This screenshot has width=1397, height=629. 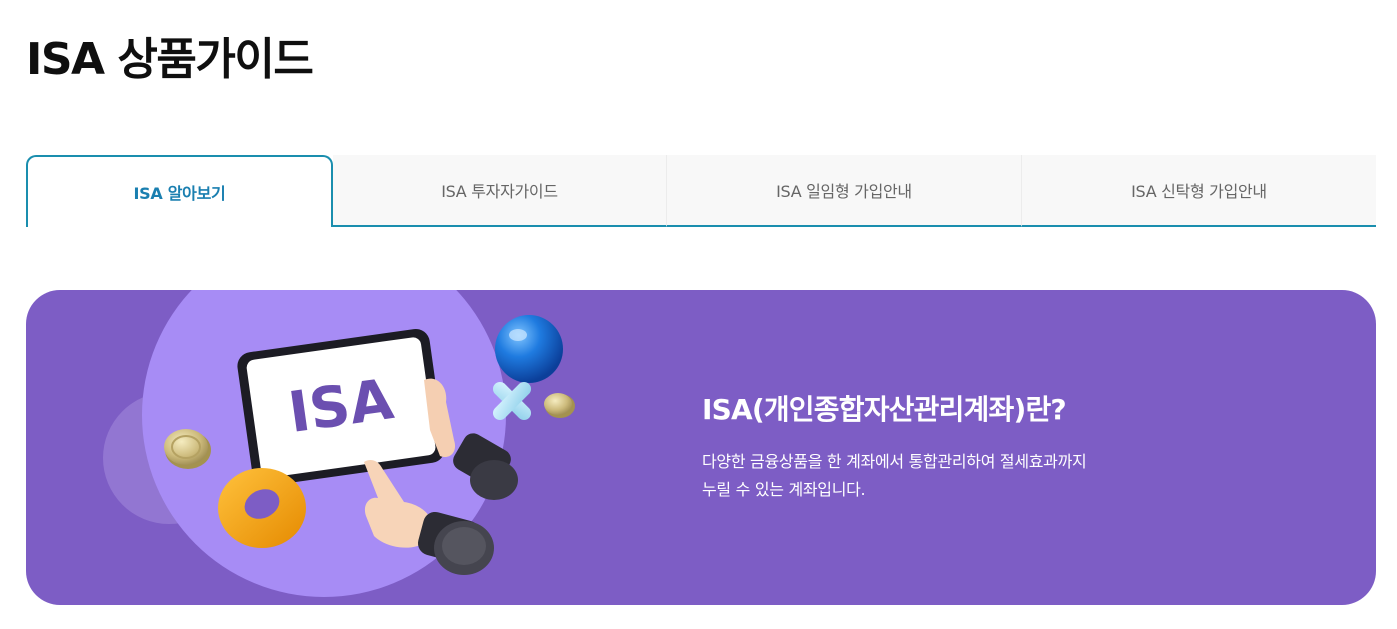 What do you see at coordinates (843, 191) in the screenshot?
I see `tab-isa-discretionary-signup: ISA 일임형 가입안내` at bounding box center [843, 191].